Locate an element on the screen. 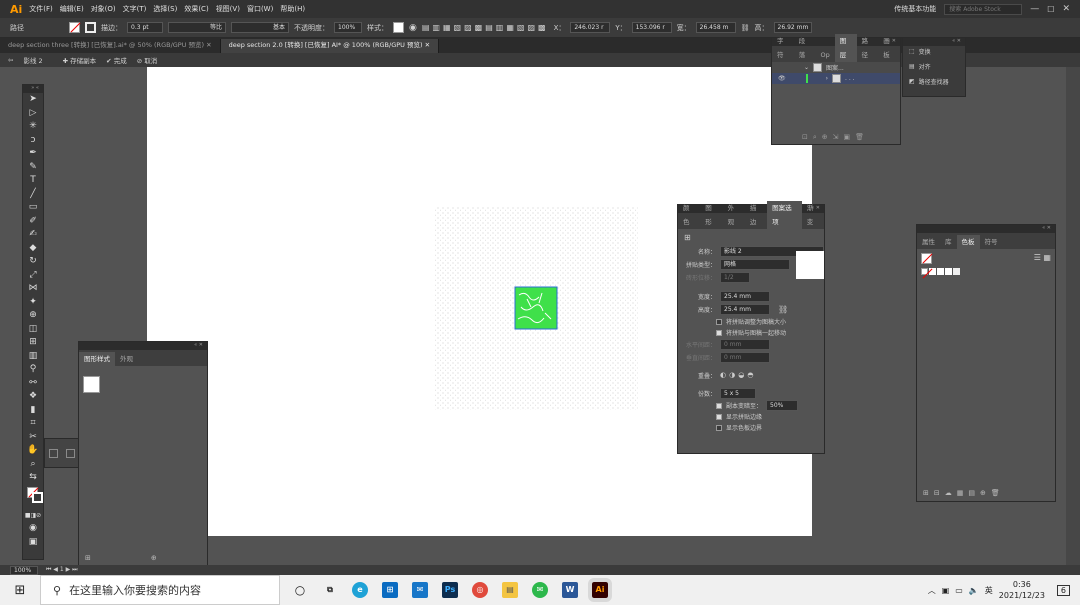 The width and height of the screenshot is (1080, 605). menu-view: 视图(V) is located at coordinates (228, 9).